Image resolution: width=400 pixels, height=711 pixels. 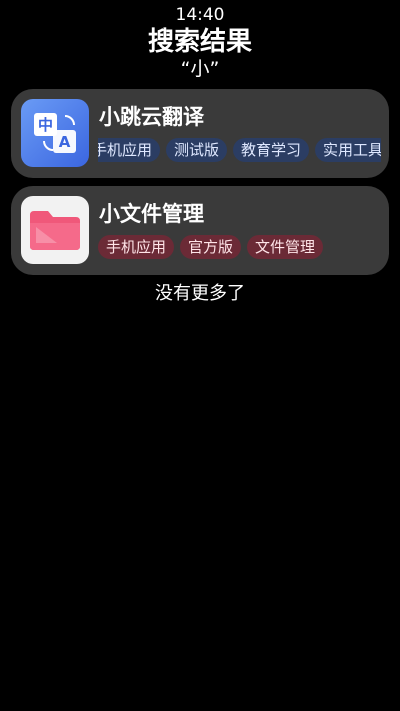 I want to click on result-card-translate: 中 A 小跳云翻译 手机应用 测试版 教育学习 实用工具, so click(x=200, y=133).